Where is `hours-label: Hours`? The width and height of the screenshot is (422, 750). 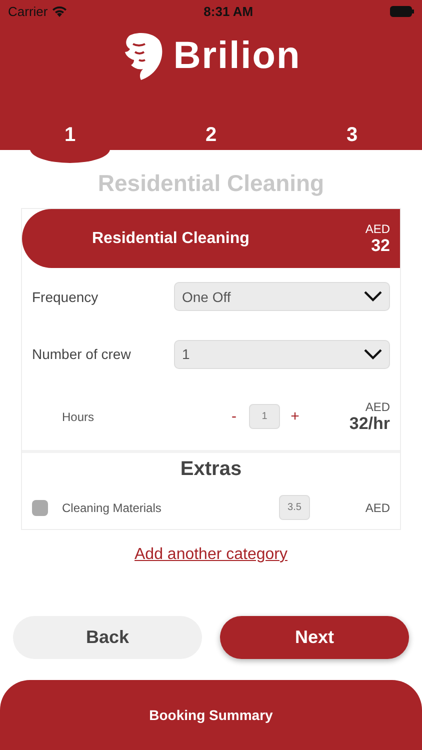
hours-label: Hours is located at coordinates (79, 417).